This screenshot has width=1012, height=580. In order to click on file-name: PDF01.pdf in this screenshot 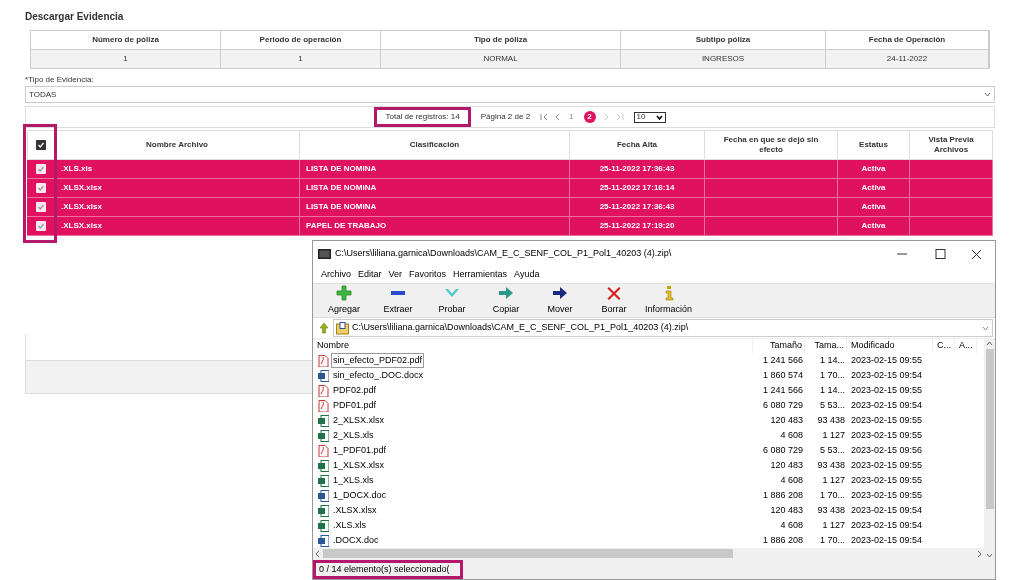, I will do `click(355, 405)`.